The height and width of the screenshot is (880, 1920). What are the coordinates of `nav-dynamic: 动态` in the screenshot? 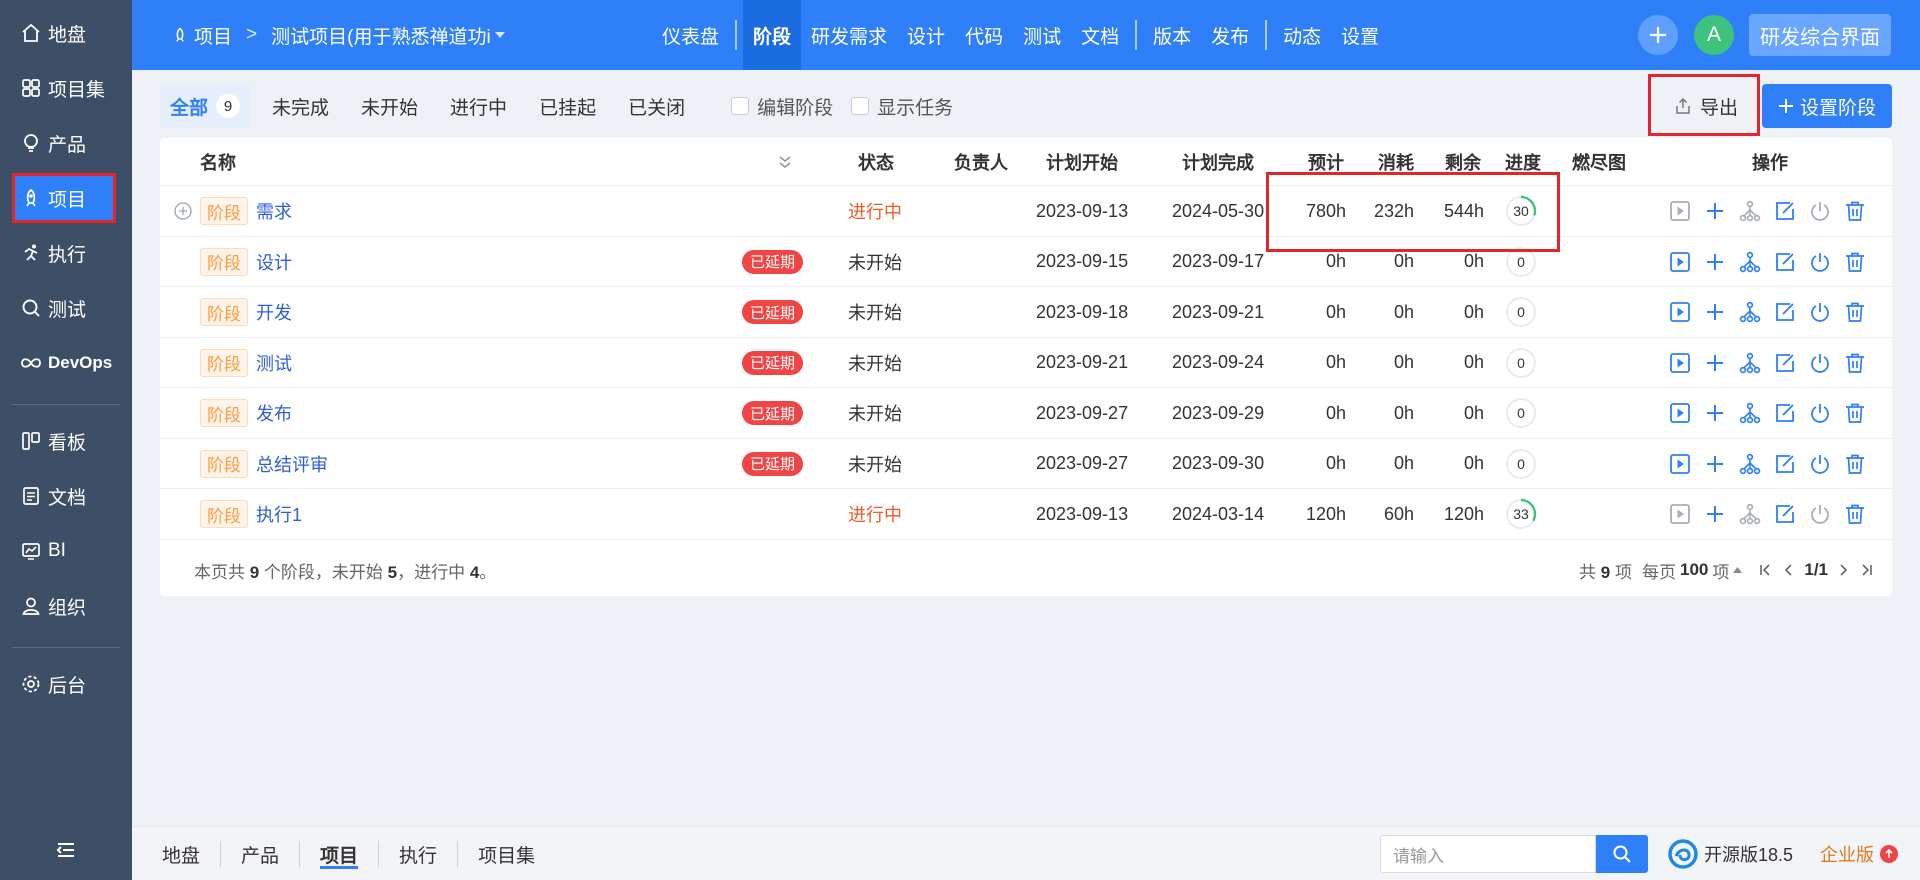 It's located at (1302, 35).